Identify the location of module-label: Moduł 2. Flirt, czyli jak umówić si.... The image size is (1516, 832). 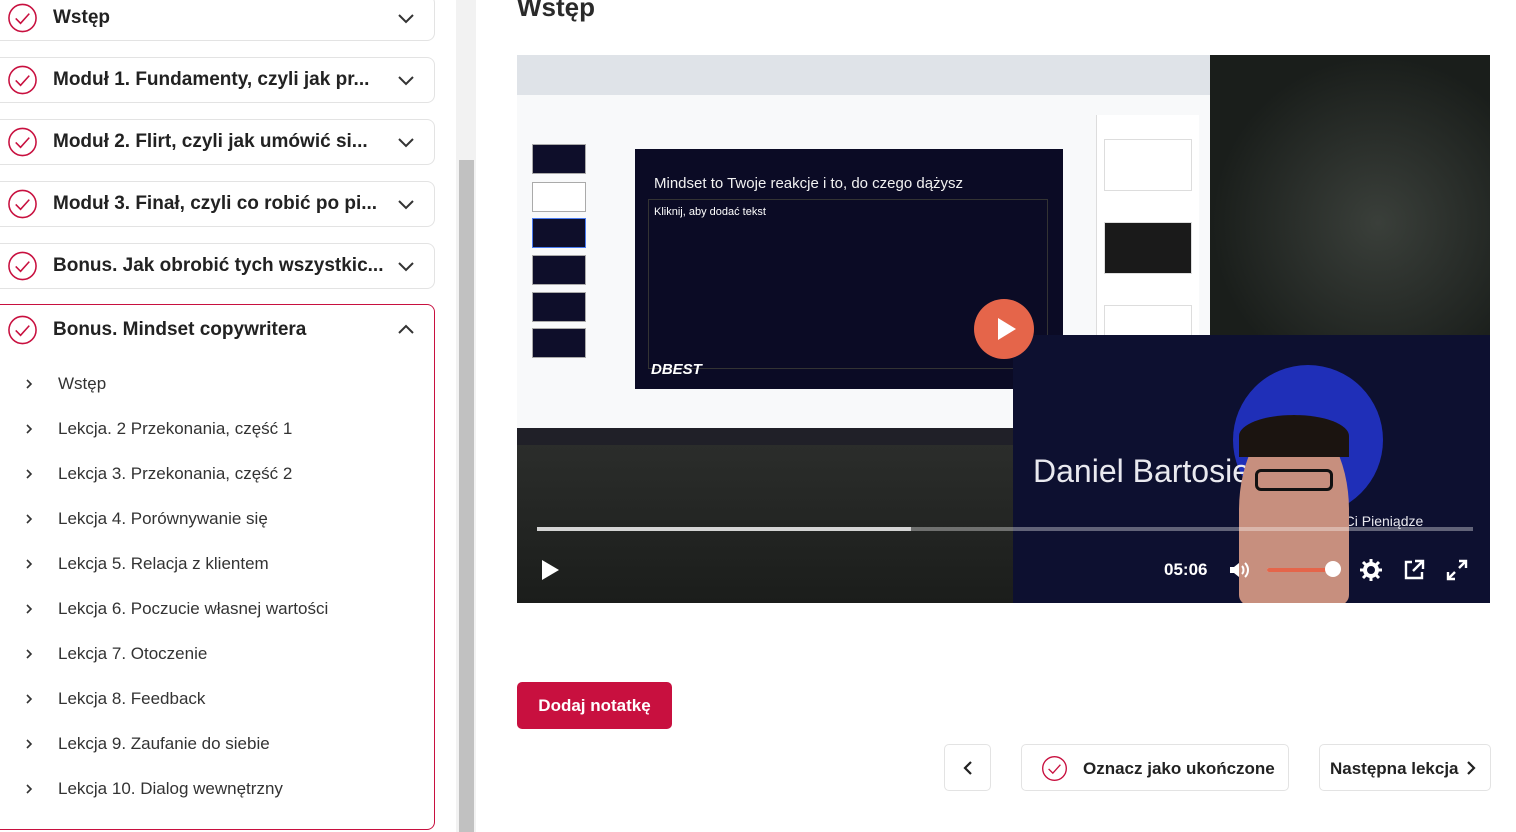
(210, 141).